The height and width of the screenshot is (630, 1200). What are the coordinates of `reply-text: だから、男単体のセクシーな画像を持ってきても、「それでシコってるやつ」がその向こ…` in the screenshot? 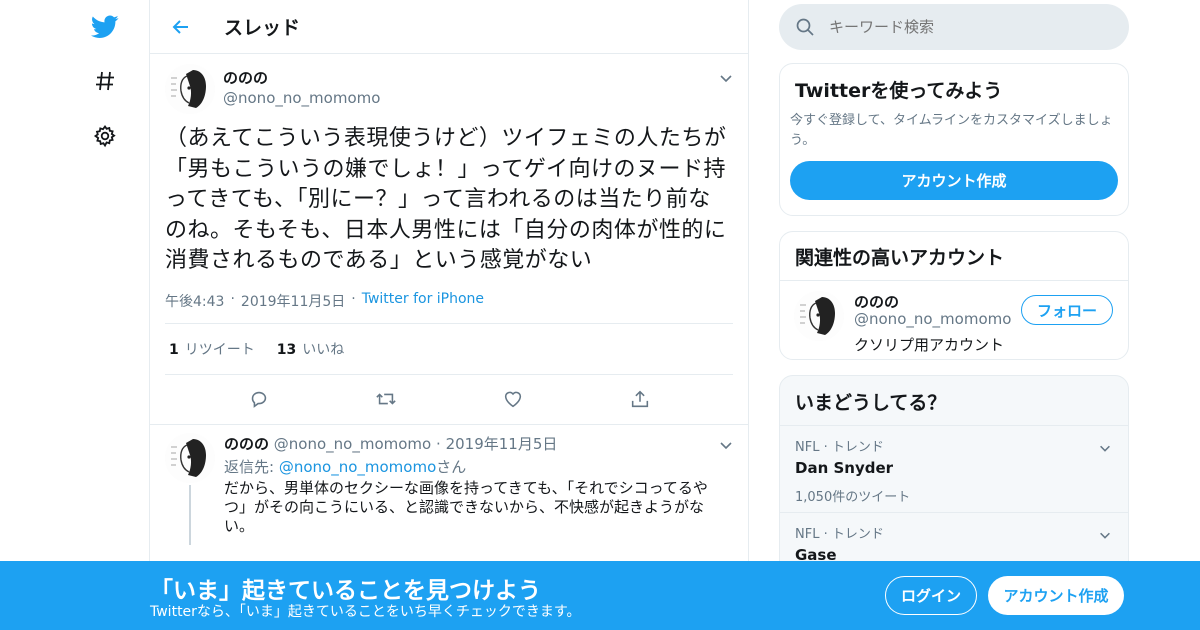 It's located at (466, 506).